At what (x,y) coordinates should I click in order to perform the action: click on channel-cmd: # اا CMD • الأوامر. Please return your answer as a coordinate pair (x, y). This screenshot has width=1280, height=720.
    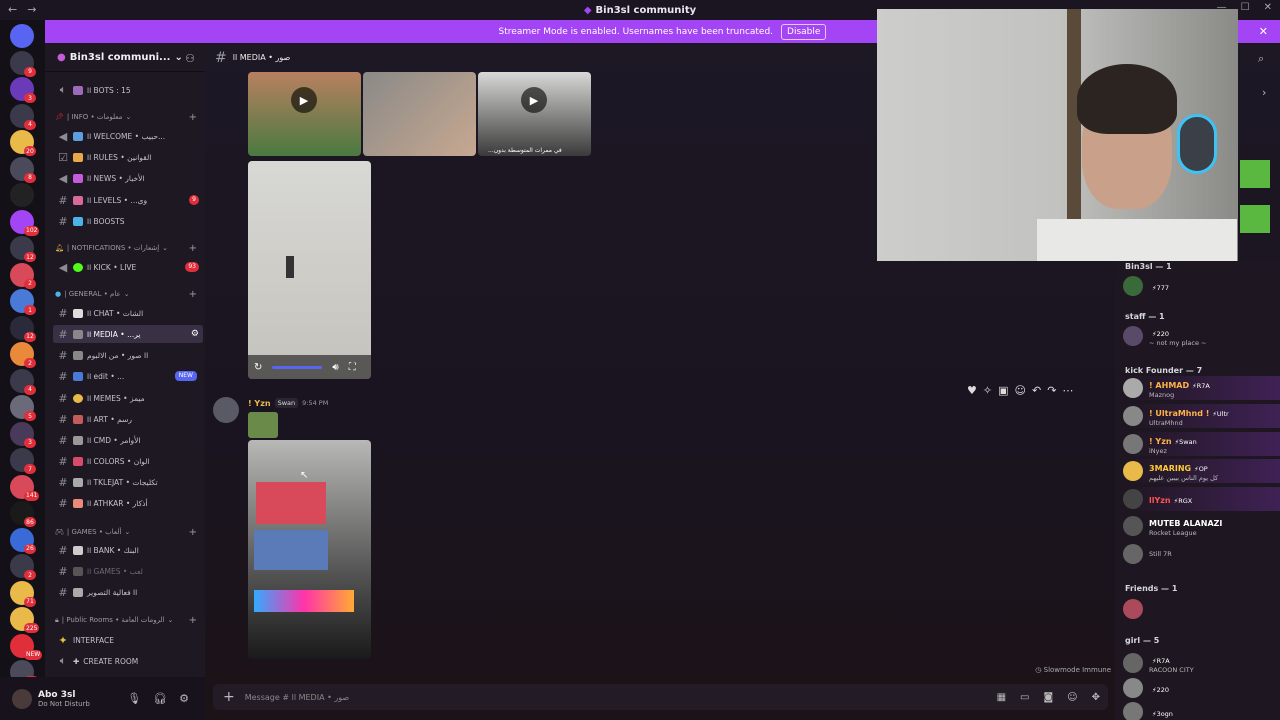
    Looking at the image, I should click on (128, 440).